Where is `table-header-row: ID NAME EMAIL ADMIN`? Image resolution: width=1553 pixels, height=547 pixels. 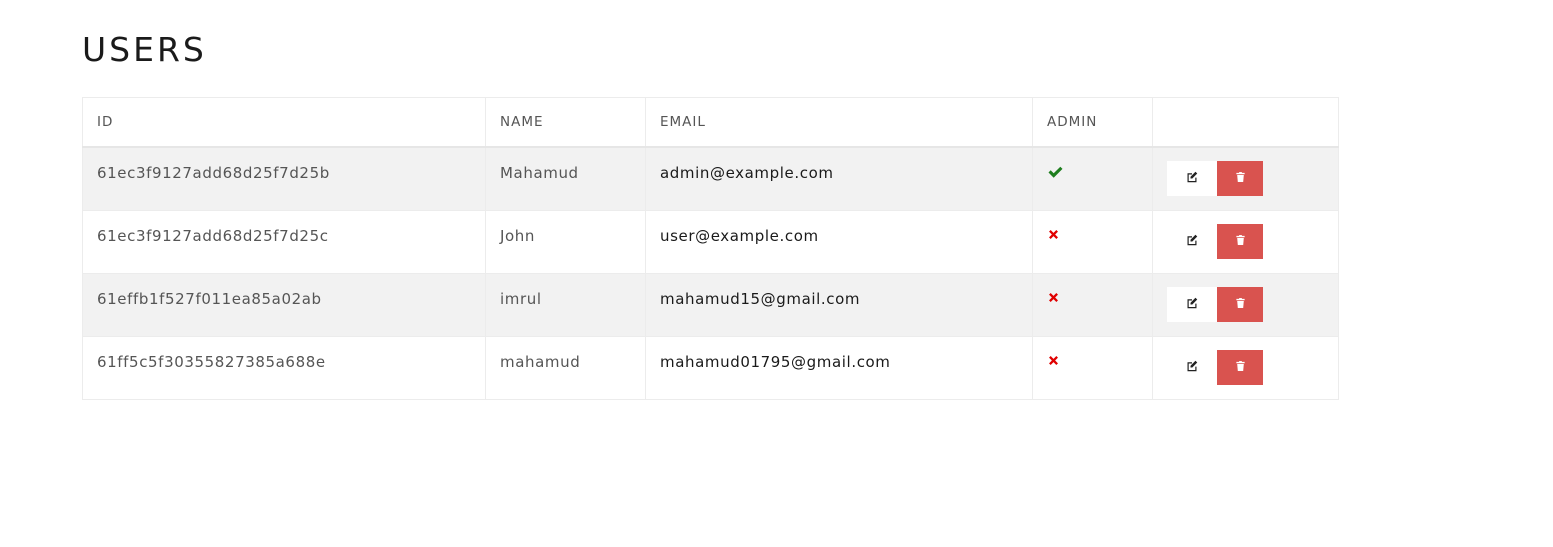
table-header-row: ID NAME EMAIL ADMIN is located at coordinates (710, 122).